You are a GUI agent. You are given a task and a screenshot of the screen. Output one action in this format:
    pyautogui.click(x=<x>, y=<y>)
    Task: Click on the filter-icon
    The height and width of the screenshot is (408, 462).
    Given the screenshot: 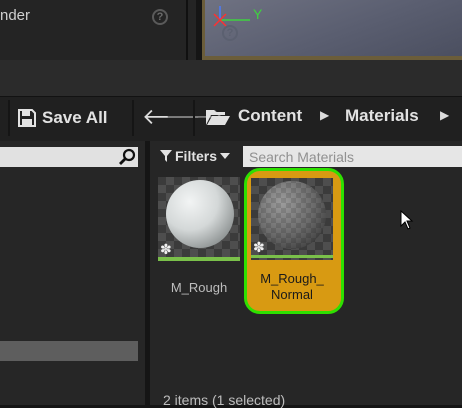 What is the action you would take?
    pyautogui.click(x=166, y=156)
    